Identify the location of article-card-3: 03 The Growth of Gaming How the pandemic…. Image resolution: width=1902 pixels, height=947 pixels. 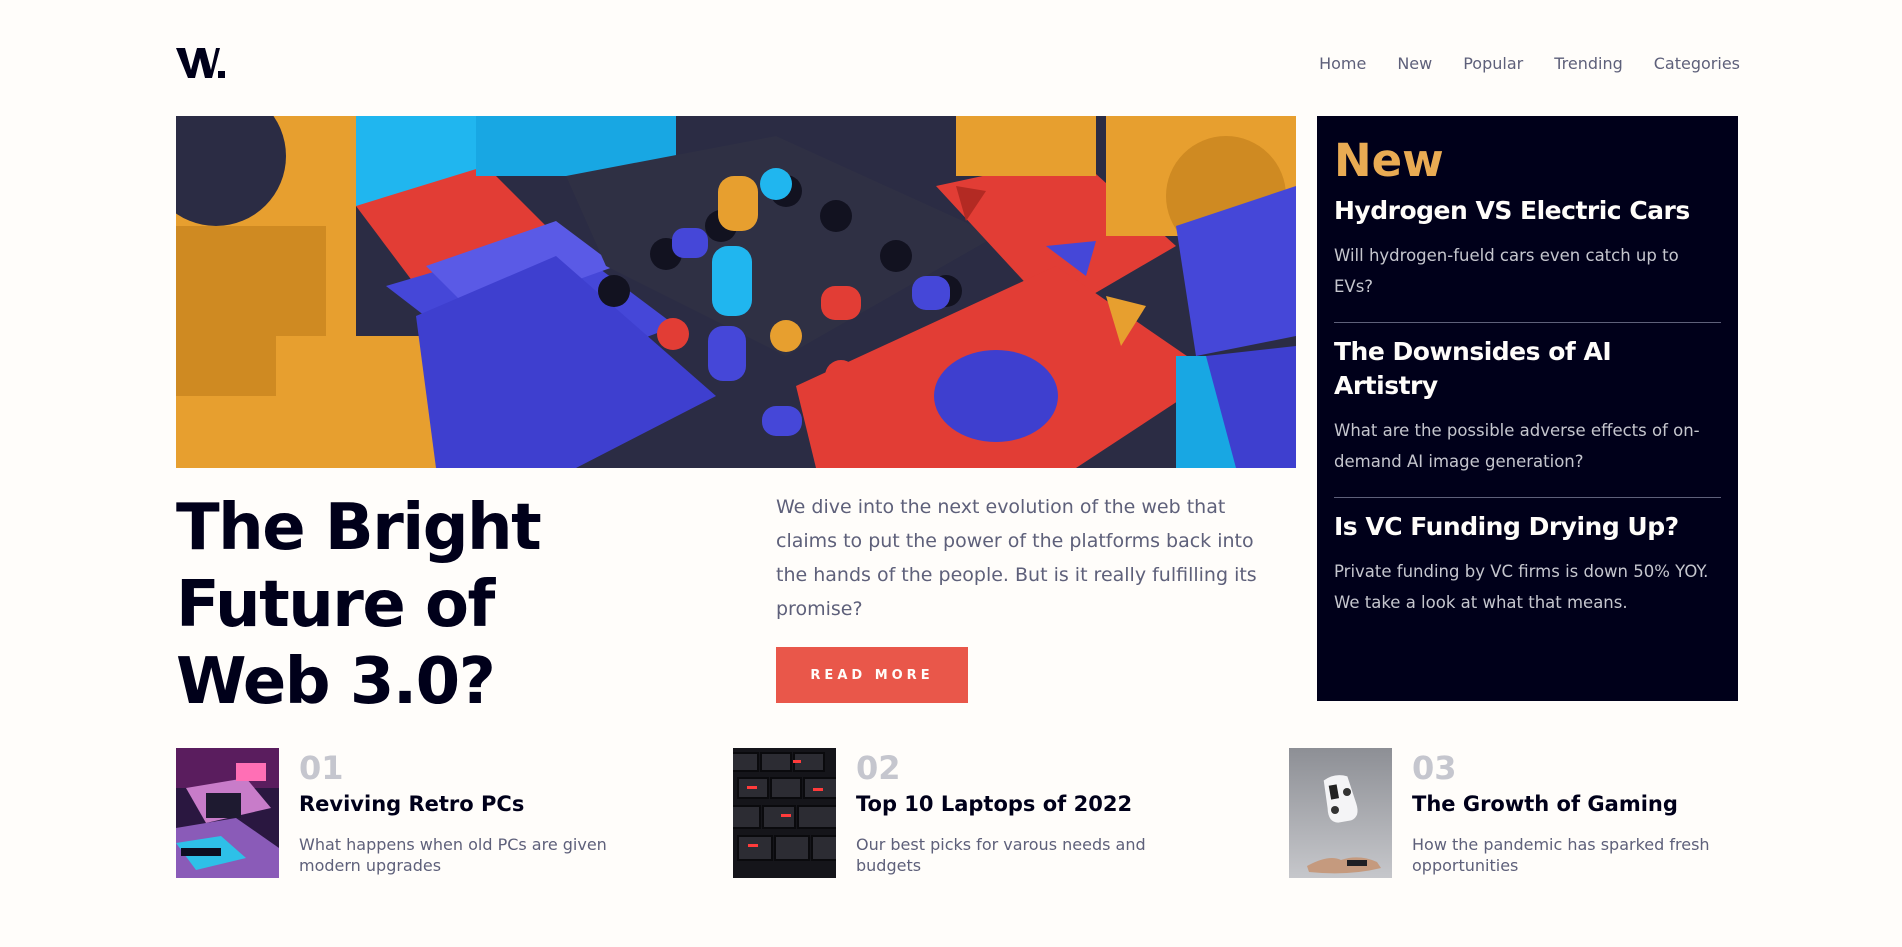
(1519, 813).